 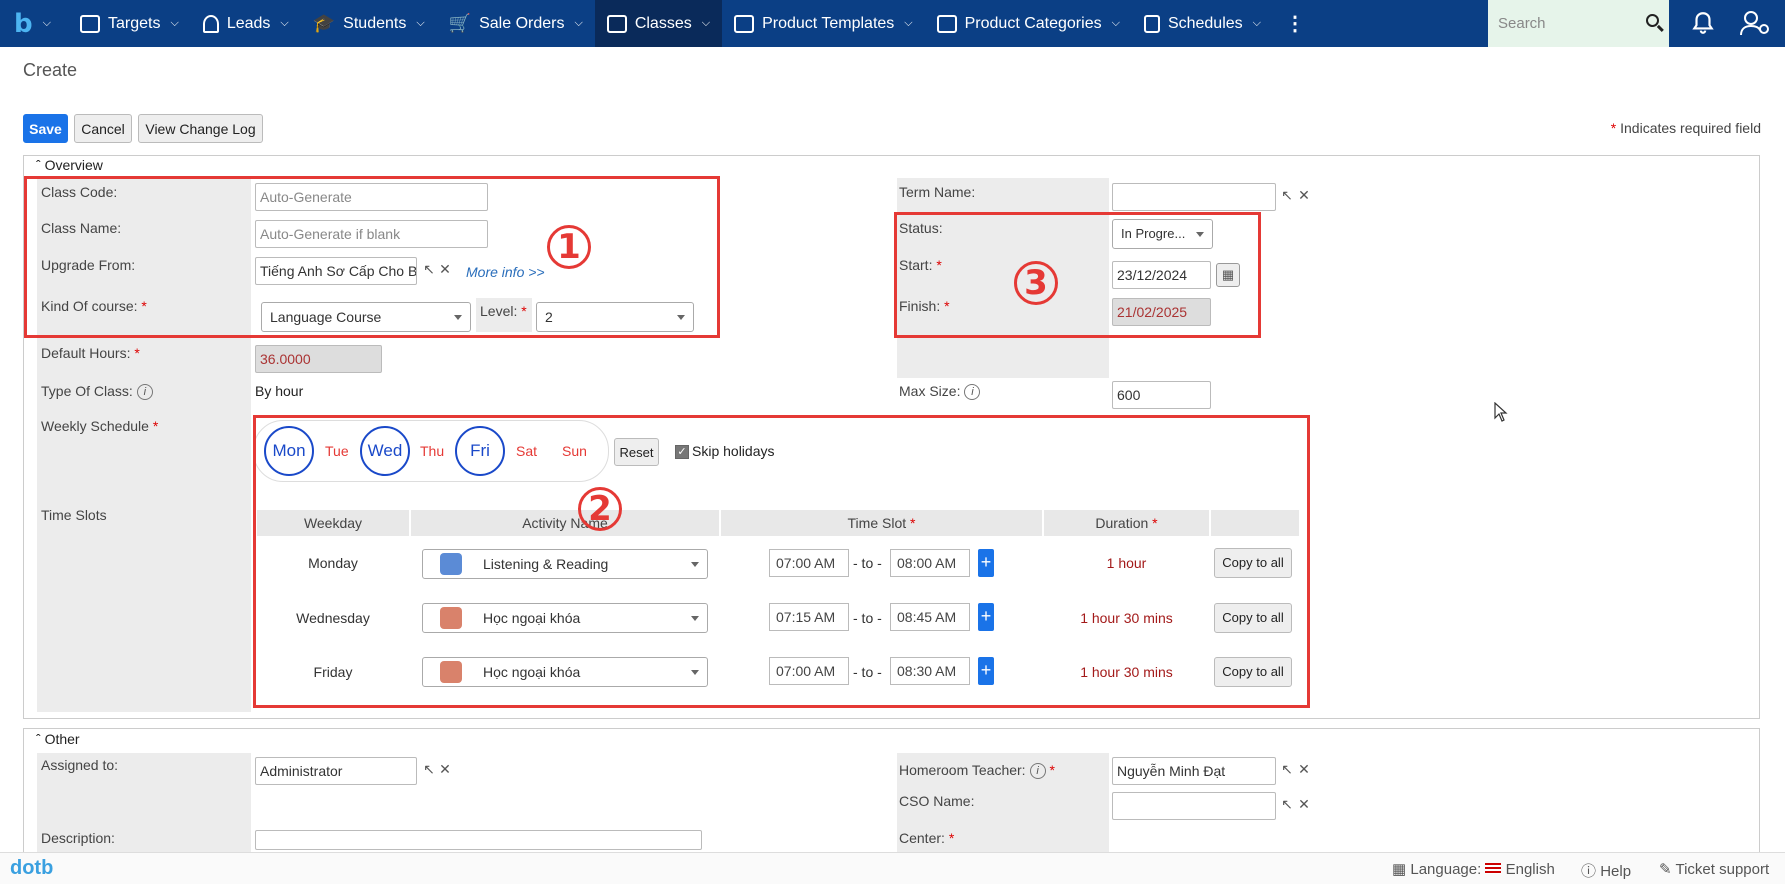 What do you see at coordinates (1446, 869) in the screenshot?
I see `language-label: Language:` at bounding box center [1446, 869].